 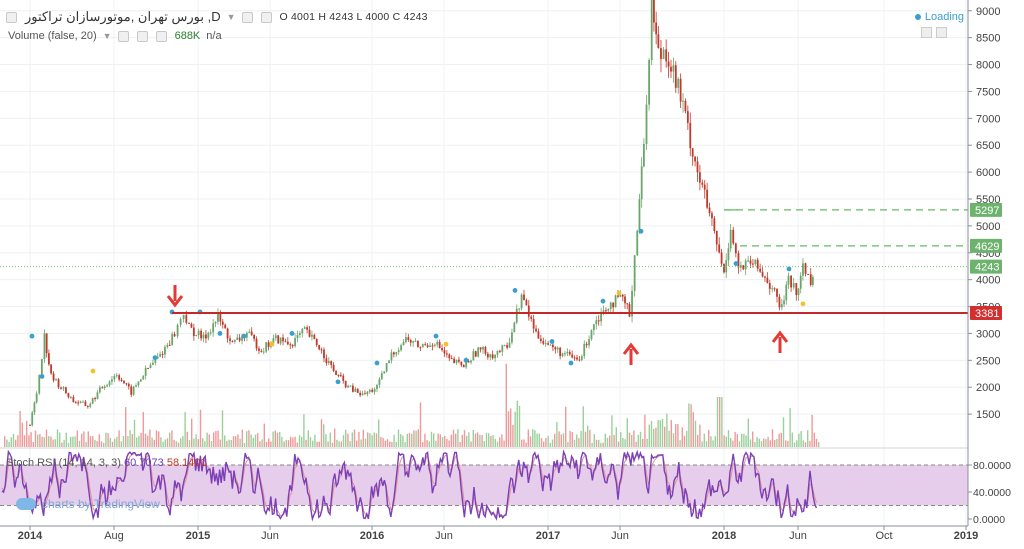 I want to click on stoch-label: Stoch RSI (14, 14, 3, 3), so click(x=63, y=463).